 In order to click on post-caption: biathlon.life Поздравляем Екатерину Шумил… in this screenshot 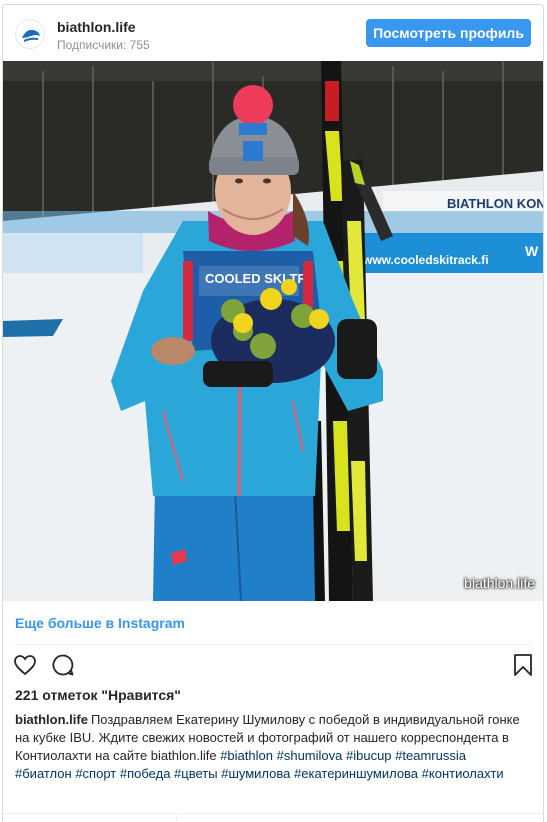, I will do `click(270, 747)`.